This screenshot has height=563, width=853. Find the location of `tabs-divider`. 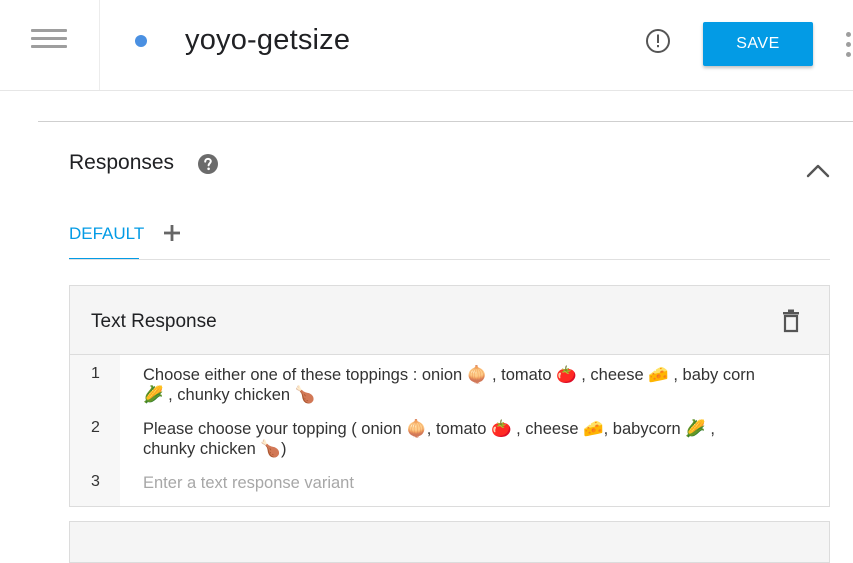

tabs-divider is located at coordinates (449, 259).